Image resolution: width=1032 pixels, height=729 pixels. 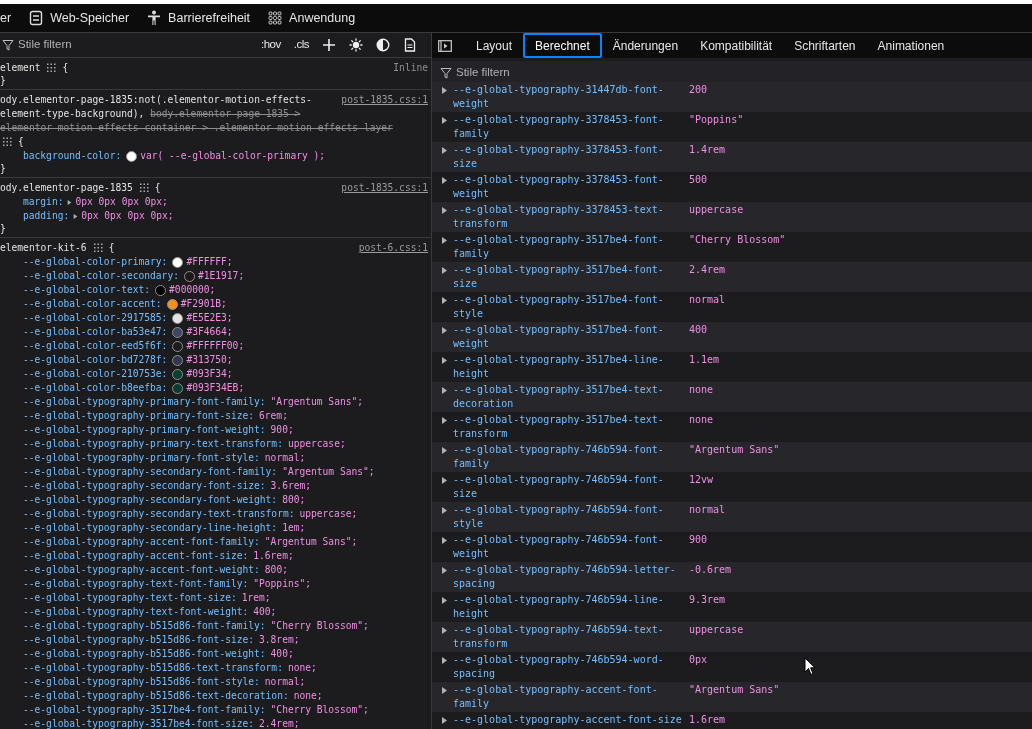 I want to click on document-icon, so click(x=410, y=45).